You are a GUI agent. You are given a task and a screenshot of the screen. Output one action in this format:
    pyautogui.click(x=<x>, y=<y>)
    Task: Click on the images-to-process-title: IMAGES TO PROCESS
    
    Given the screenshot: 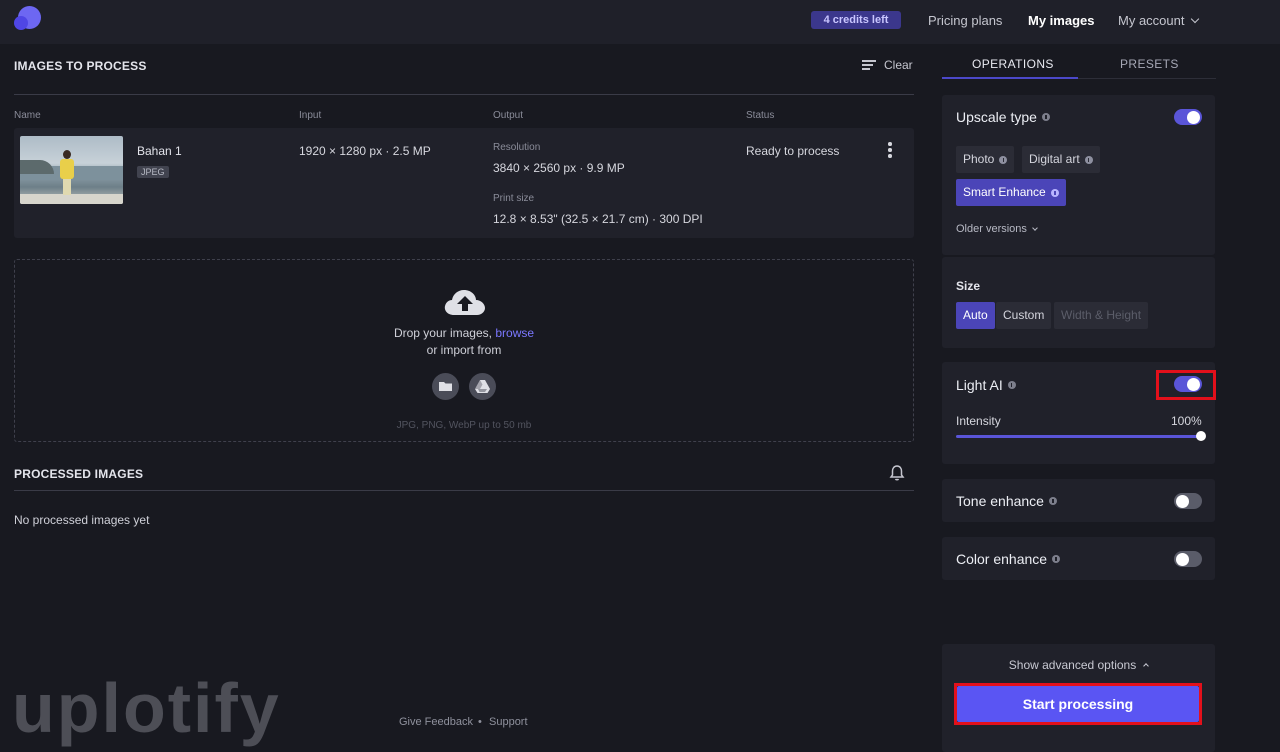 What is the action you would take?
    pyautogui.click(x=80, y=66)
    